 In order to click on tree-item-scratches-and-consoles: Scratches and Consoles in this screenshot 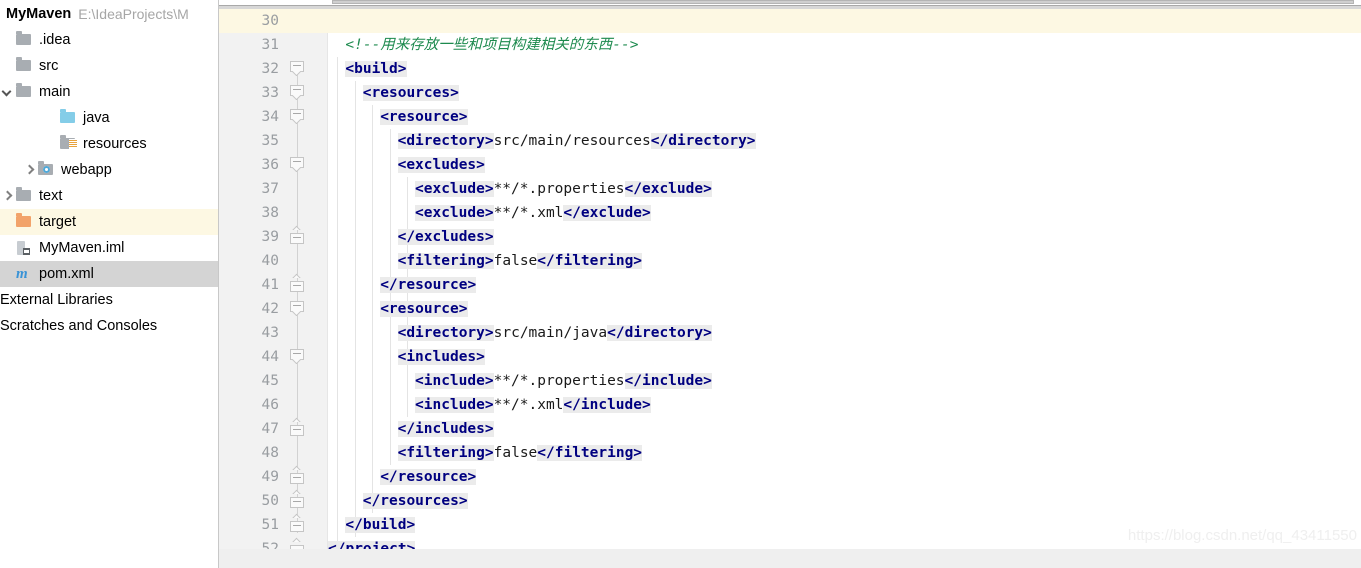, I will do `click(109, 326)`.